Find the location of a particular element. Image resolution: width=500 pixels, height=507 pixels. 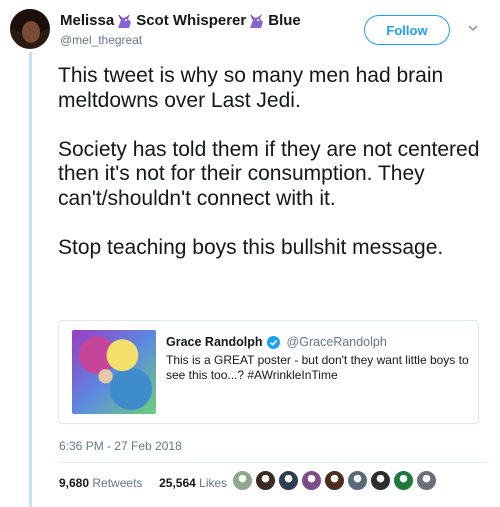

quoted-author: Grace Randolph @GraceRandolph is located at coordinates (276, 342).